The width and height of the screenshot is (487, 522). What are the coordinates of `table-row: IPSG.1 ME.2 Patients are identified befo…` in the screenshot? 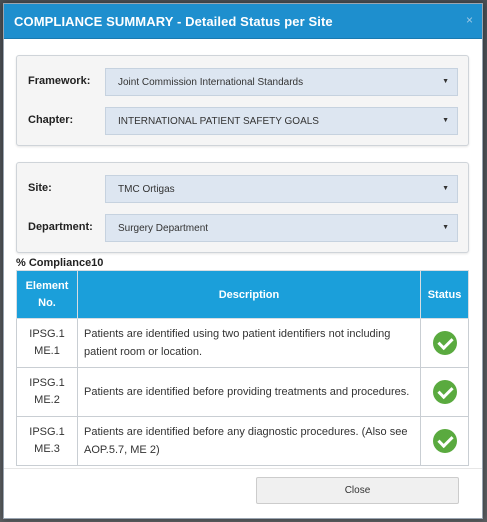 It's located at (242, 392).